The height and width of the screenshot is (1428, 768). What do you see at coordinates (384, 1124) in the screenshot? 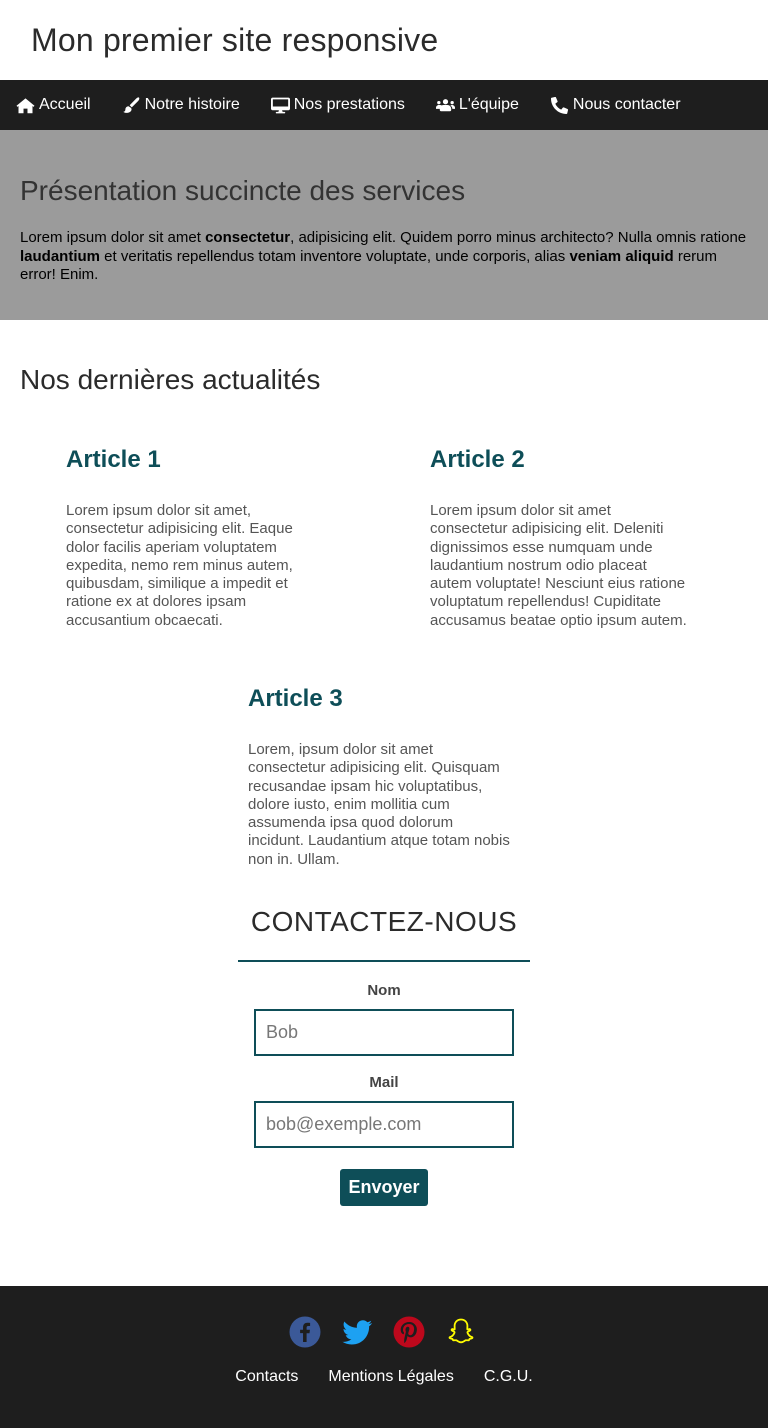
I see `email-field` at bounding box center [384, 1124].